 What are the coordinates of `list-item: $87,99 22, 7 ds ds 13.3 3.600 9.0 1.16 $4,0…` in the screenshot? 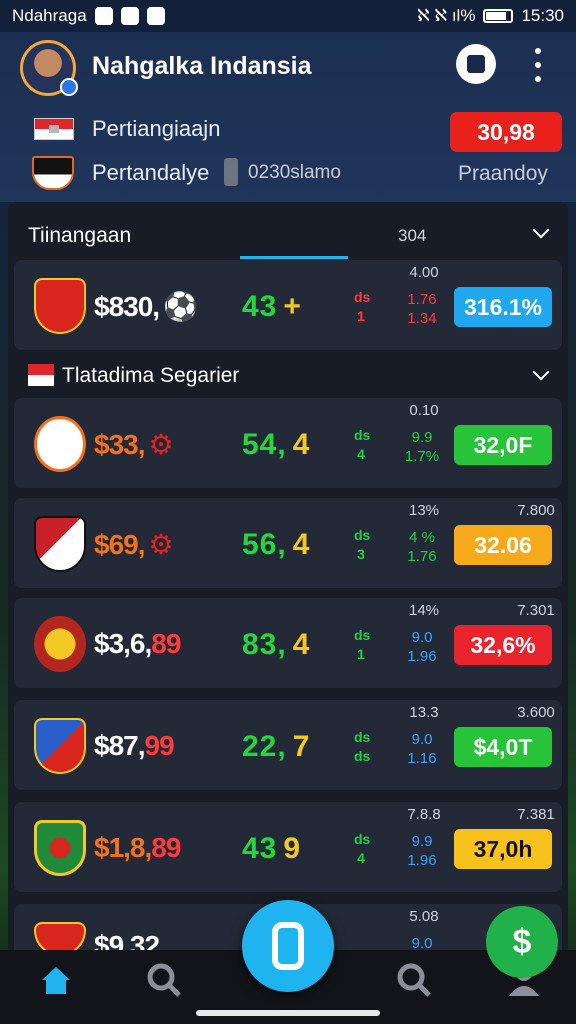 It's located at (288, 745).